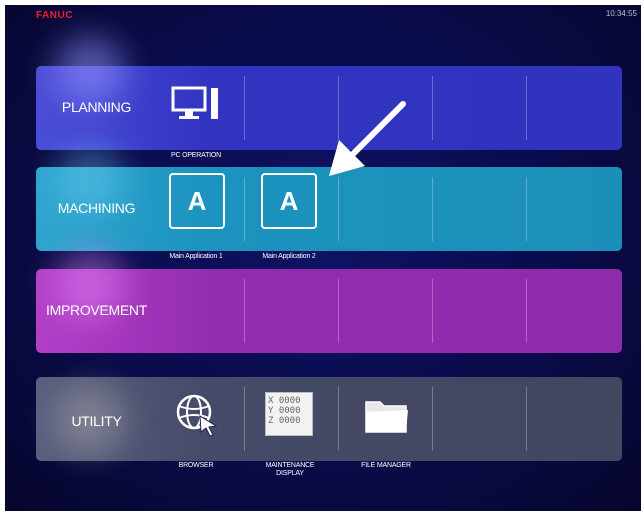  I want to click on xyz-display-icon: X 0000 Y 0000 Z 0000, so click(289, 414).